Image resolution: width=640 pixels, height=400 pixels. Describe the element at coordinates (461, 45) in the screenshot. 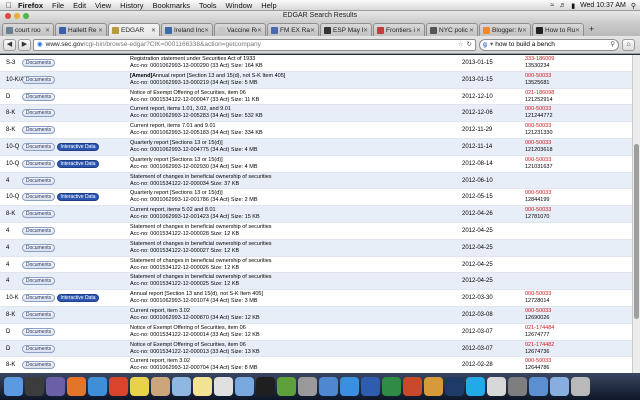

I see `bookmark-star-icon: ☆` at that location.